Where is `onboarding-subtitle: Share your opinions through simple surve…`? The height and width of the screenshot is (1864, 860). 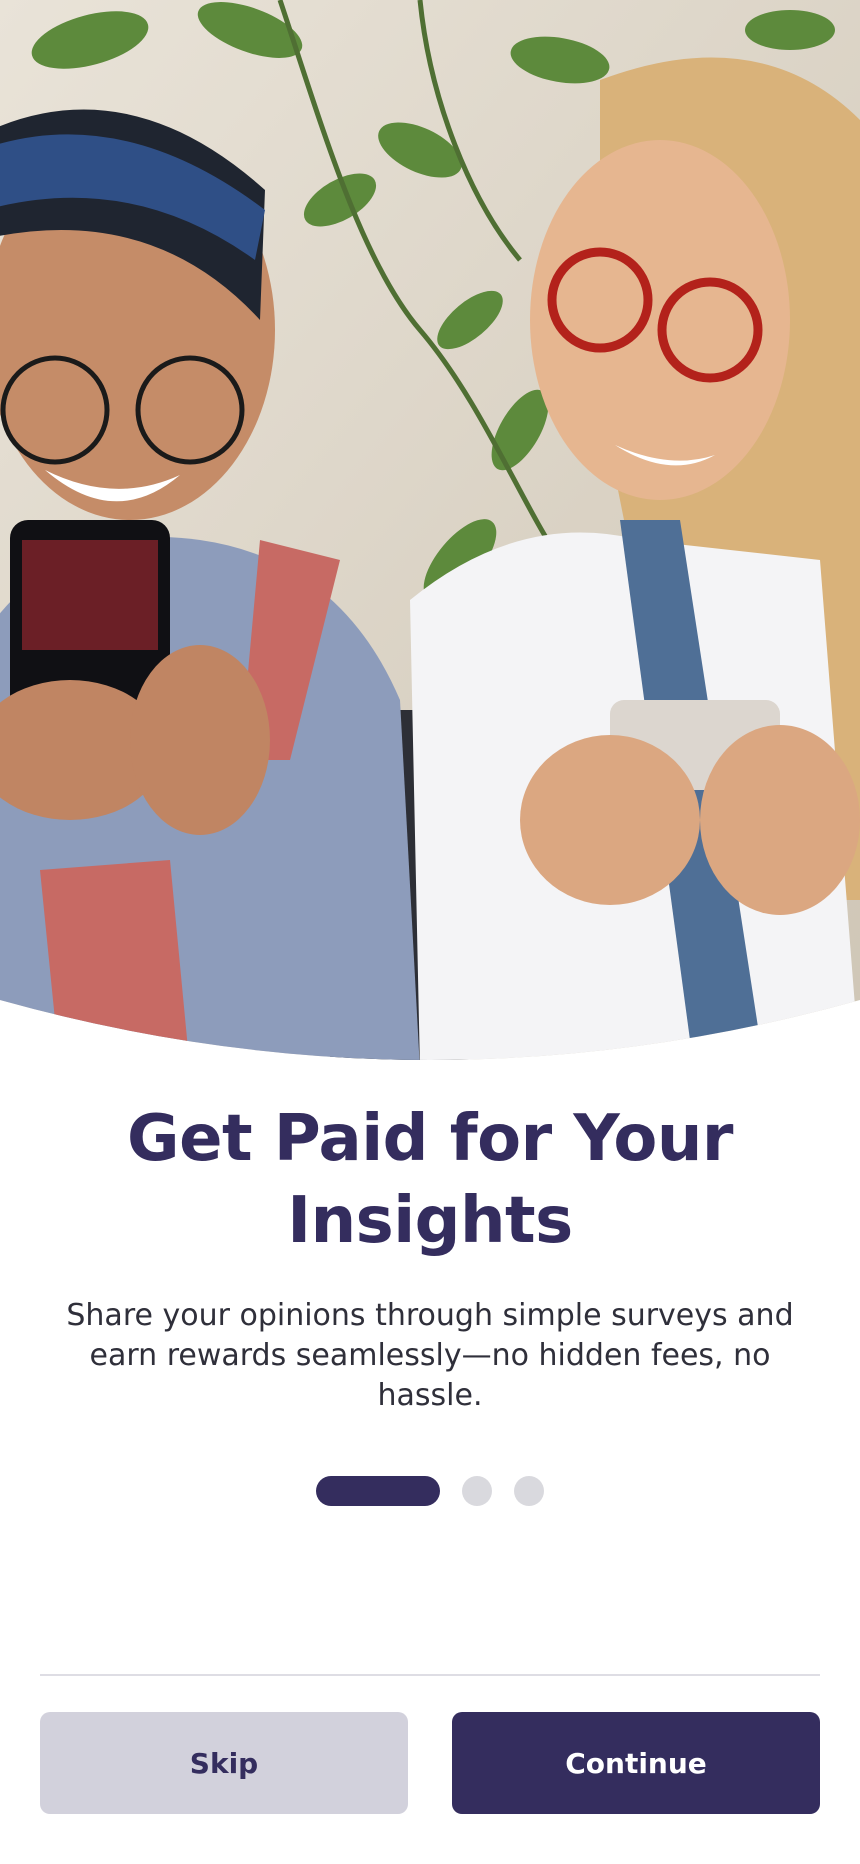
onboarding-subtitle: Share your opinions through simple surve… is located at coordinates (430, 1355).